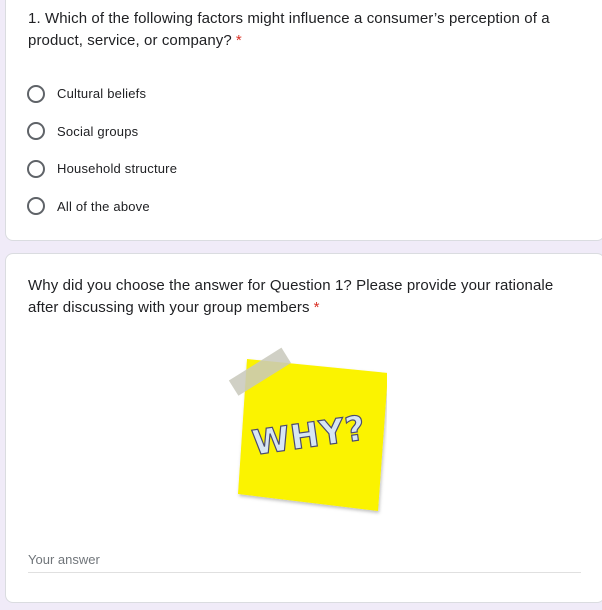 The image size is (602, 610). I want to click on radio-option-household-structure: Household structure, so click(227, 169).